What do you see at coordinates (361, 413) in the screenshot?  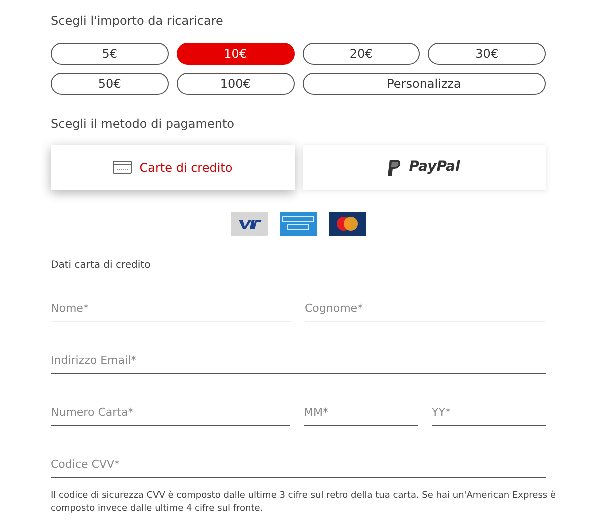 I see `input-field: MM*` at bounding box center [361, 413].